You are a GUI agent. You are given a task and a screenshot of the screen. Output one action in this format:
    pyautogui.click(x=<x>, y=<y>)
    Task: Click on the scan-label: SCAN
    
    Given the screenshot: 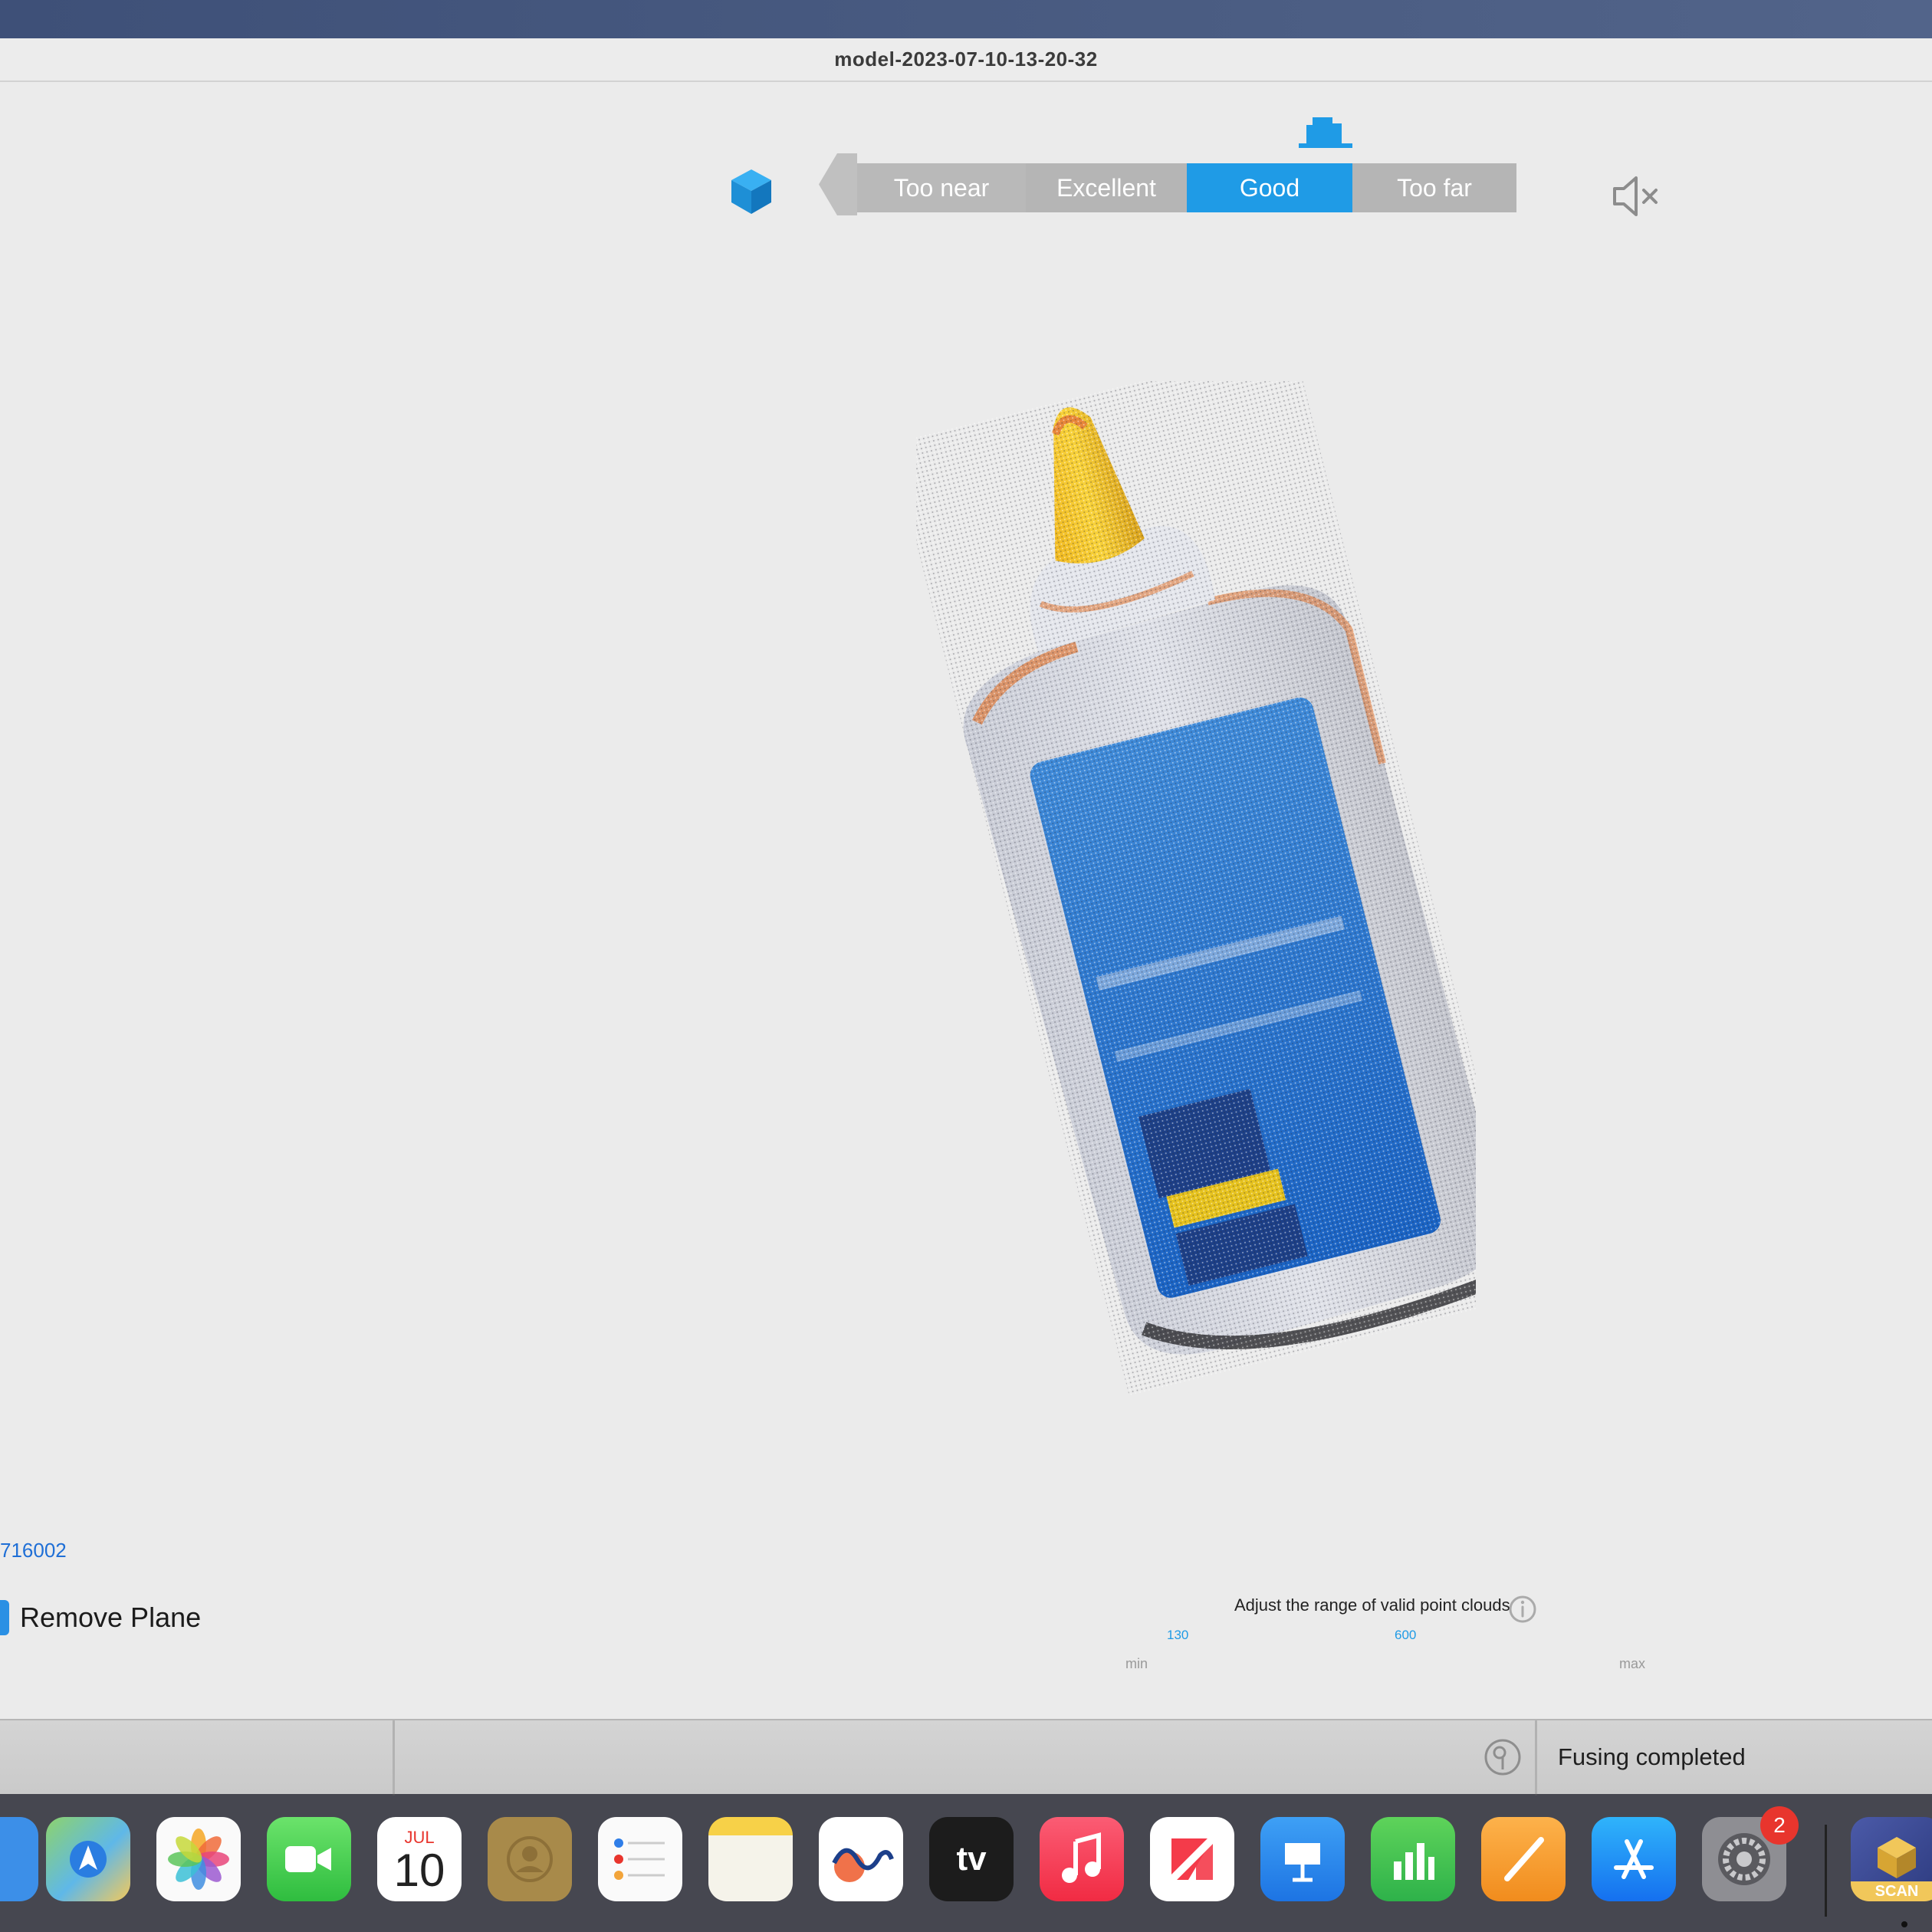 What is the action you would take?
    pyautogui.click(x=1897, y=1892)
    